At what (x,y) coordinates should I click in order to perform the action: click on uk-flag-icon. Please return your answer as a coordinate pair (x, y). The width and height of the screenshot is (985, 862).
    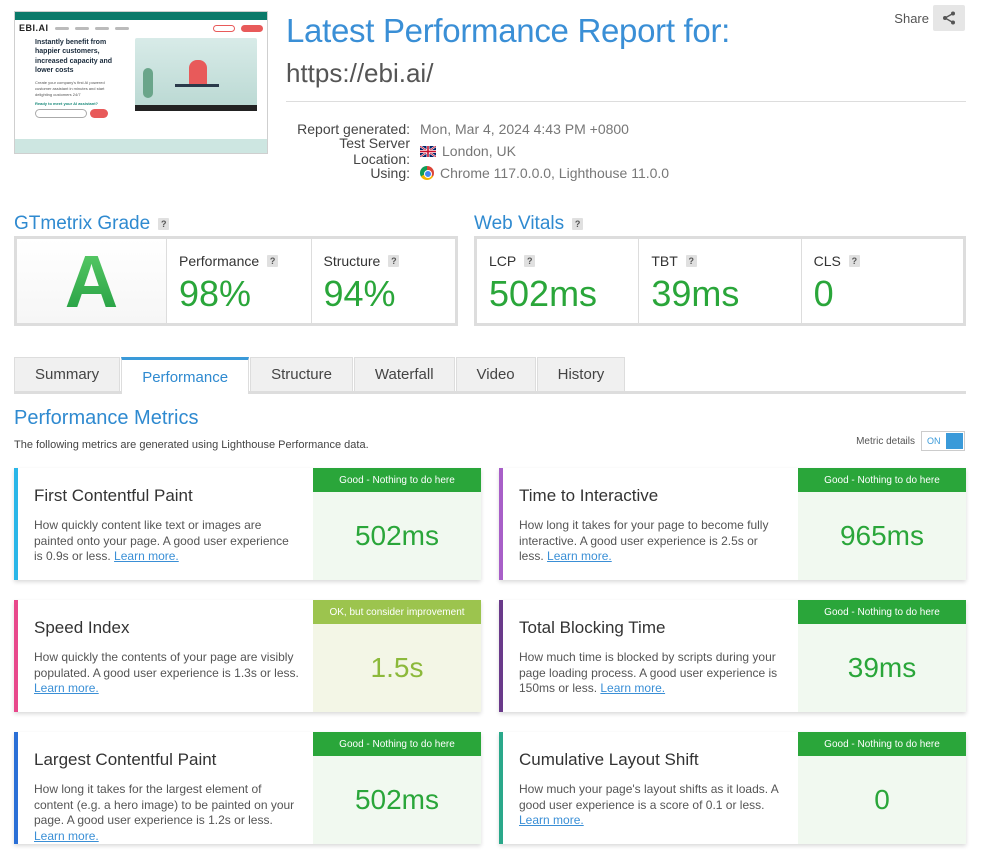
    Looking at the image, I should click on (428, 151).